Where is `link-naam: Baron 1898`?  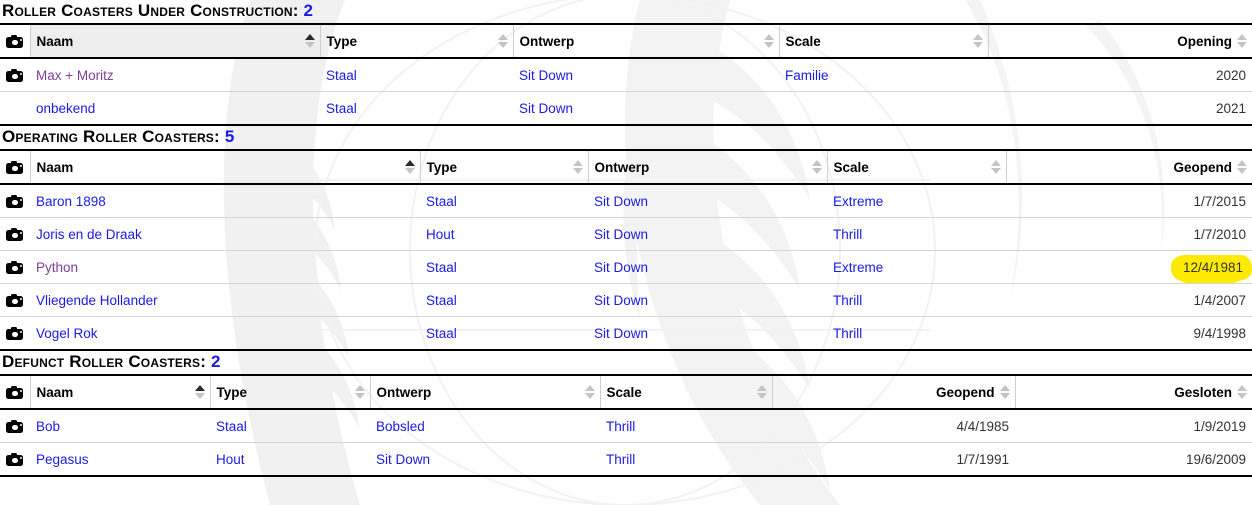 link-naam: Baron 1898 is located at coordinates (71, 201).